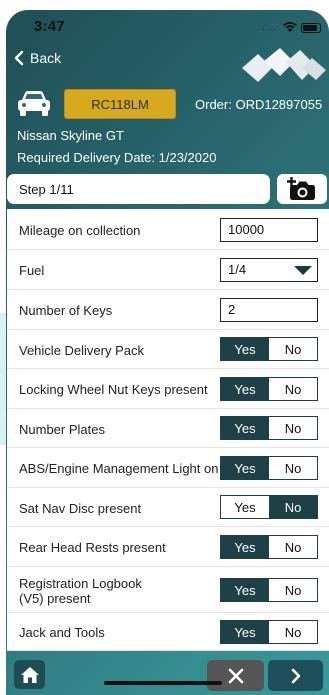 Image resolution: width=329 pixels, height=695 pixels. I want to click on bottom-toolbar, so click(167, 675).